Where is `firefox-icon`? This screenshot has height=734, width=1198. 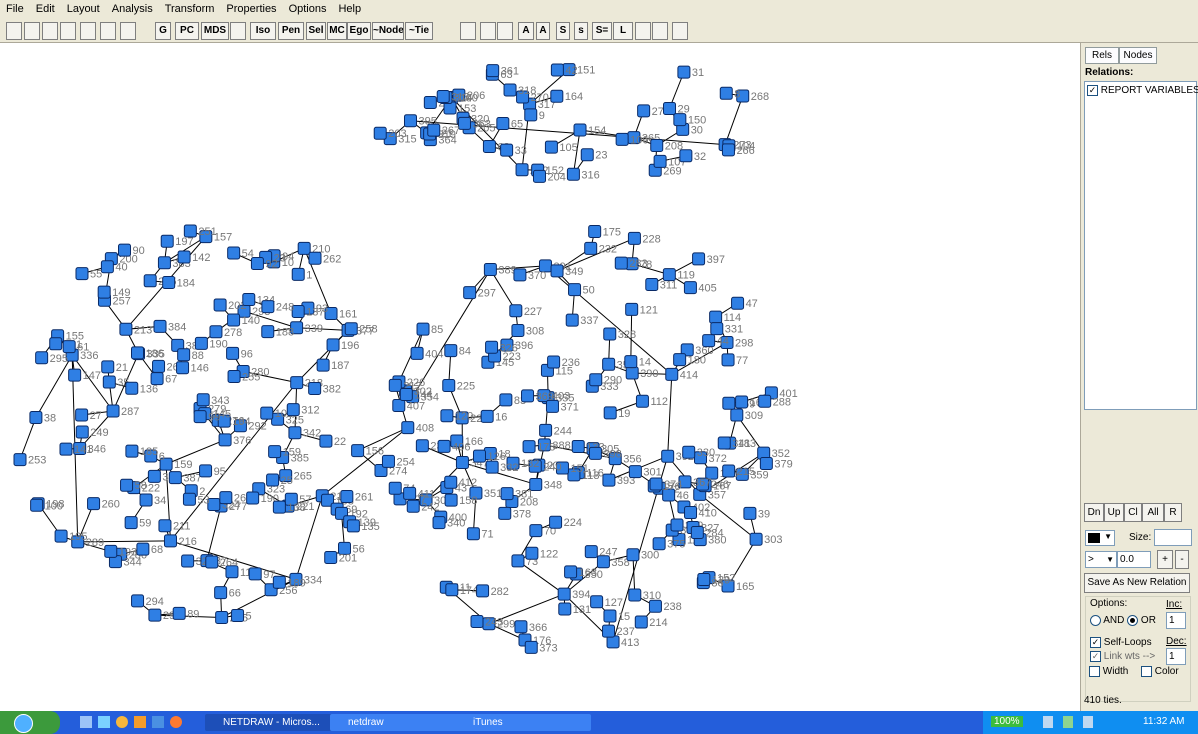 firefox-icon is located at coordinates (176, 722).